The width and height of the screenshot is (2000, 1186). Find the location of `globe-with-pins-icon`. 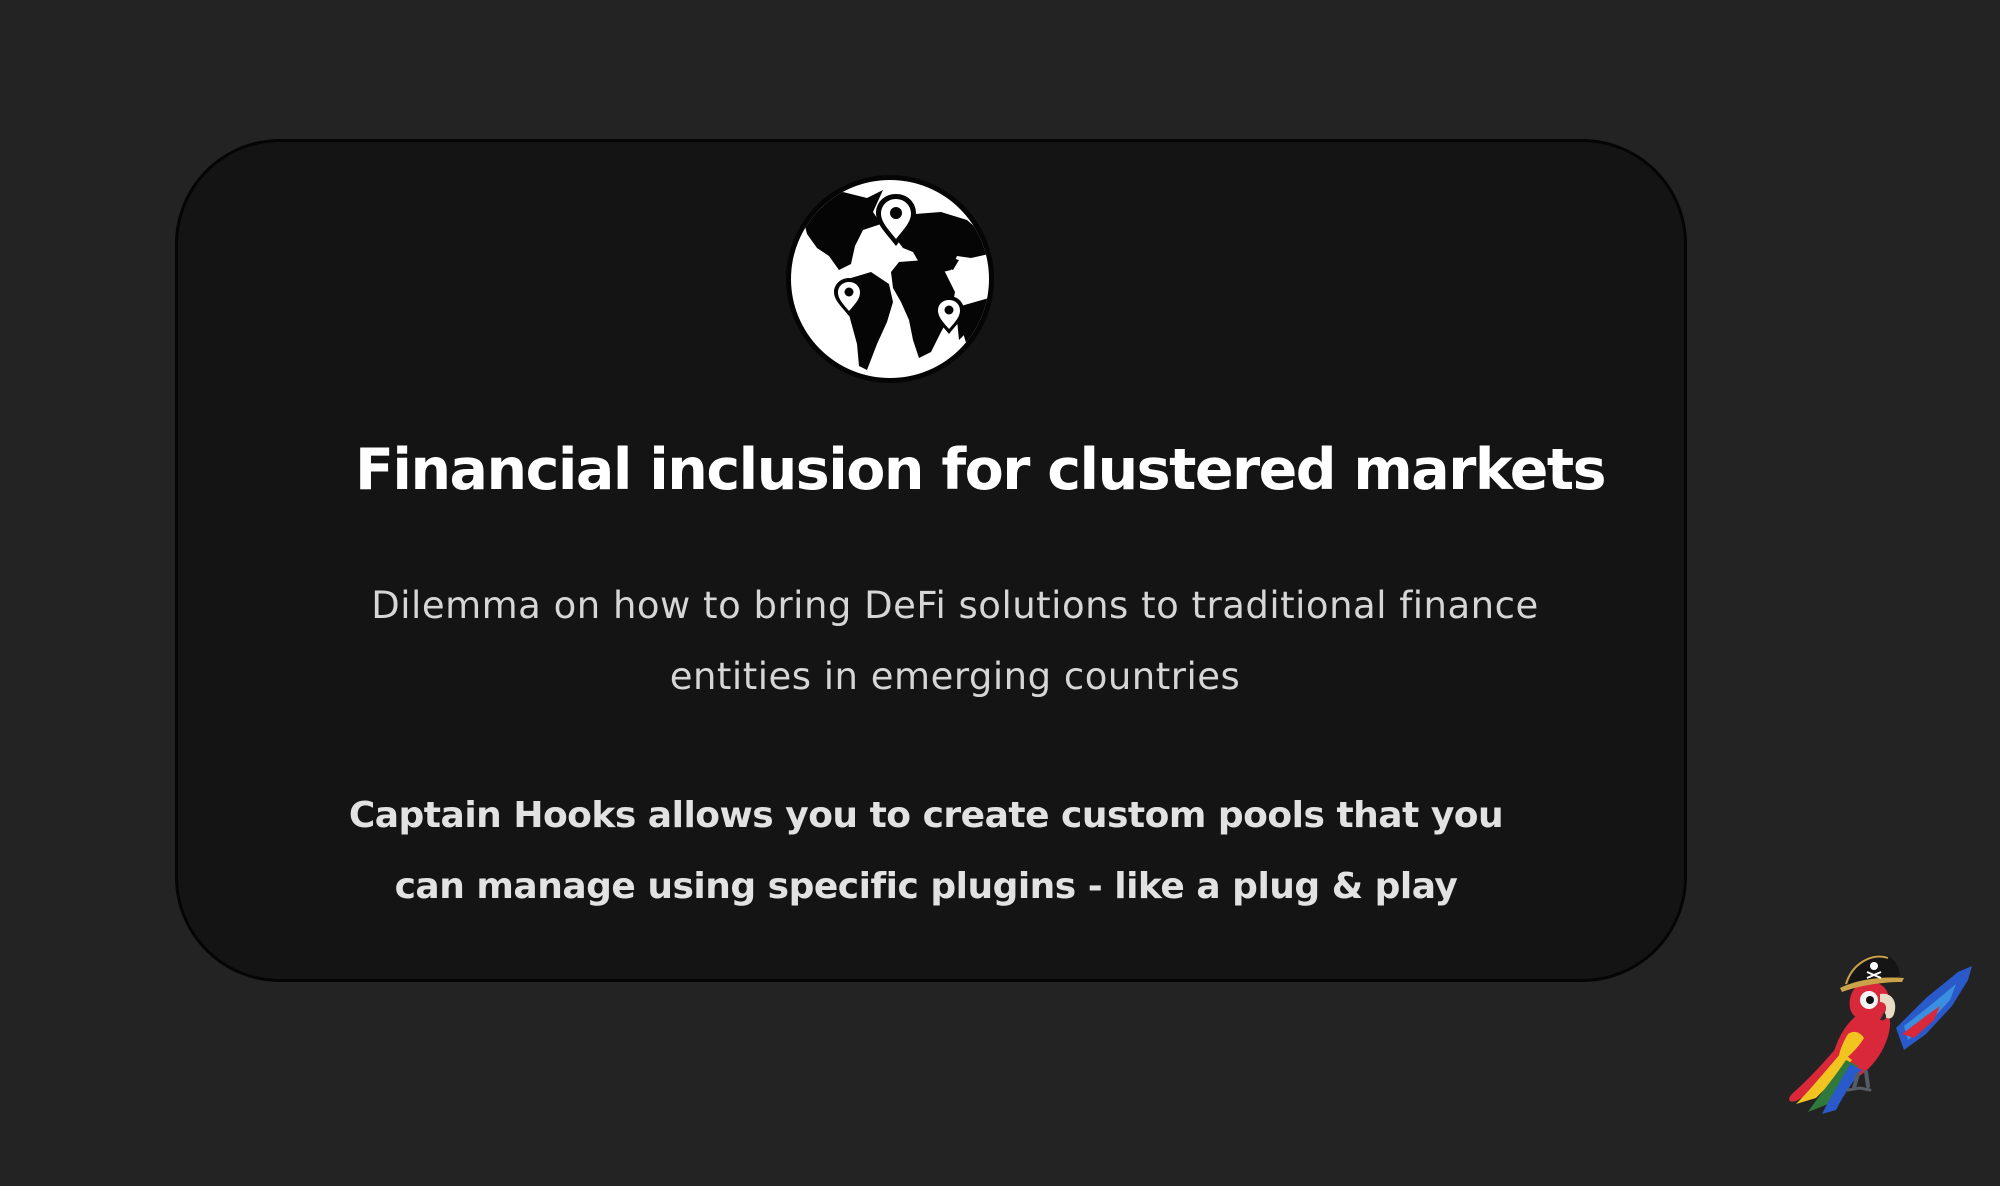

globe-with-pins-icon is located at coordinates (890, 279).